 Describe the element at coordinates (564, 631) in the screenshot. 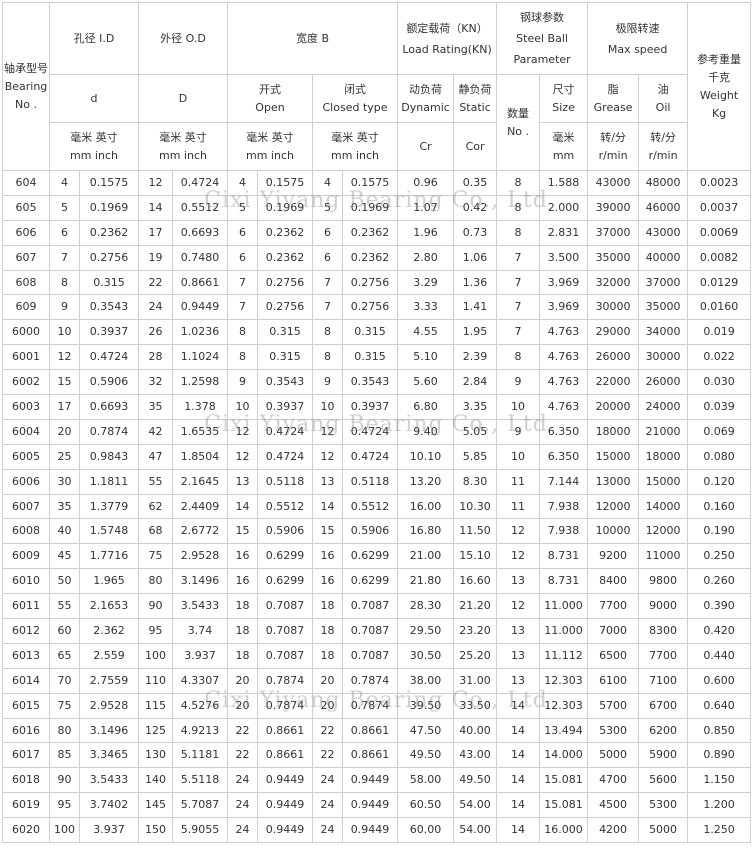

I see `table-cell: 11.000` at that location.